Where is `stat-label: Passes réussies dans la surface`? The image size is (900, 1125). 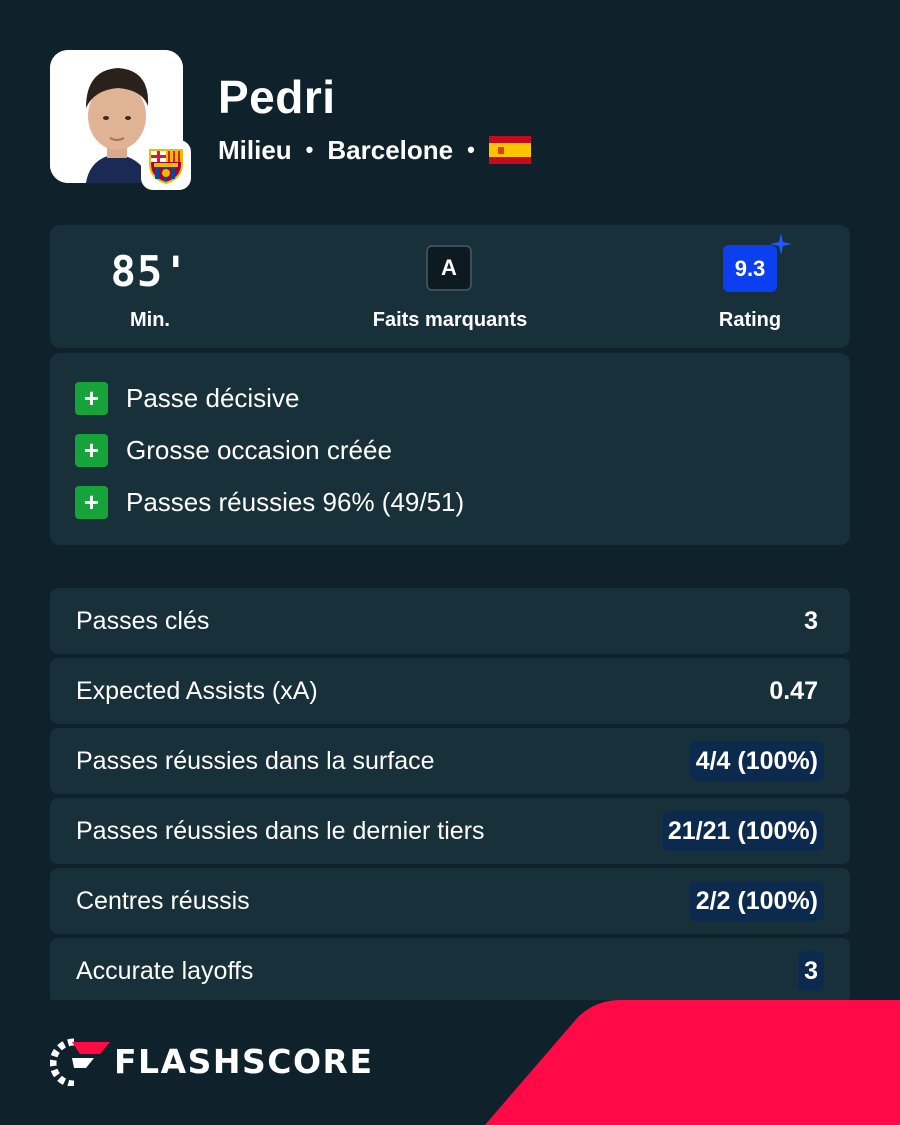
stat-label: Passes réussies dans la surface is located at coordinates (255, 761).